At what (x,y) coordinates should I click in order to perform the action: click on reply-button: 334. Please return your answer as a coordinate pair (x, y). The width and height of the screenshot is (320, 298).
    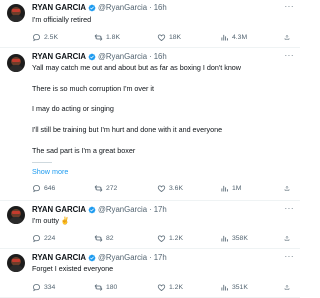
    Looking at the image, I should click on (43, 287).